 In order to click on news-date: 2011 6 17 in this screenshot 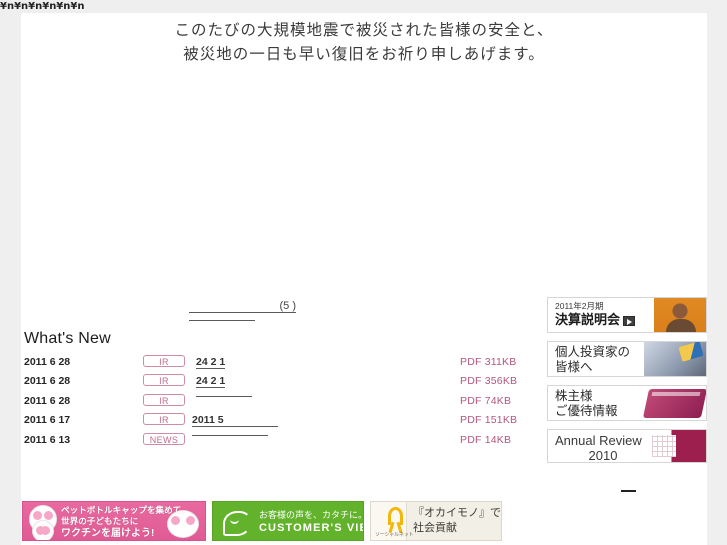, I will do `click(47, 420)`.